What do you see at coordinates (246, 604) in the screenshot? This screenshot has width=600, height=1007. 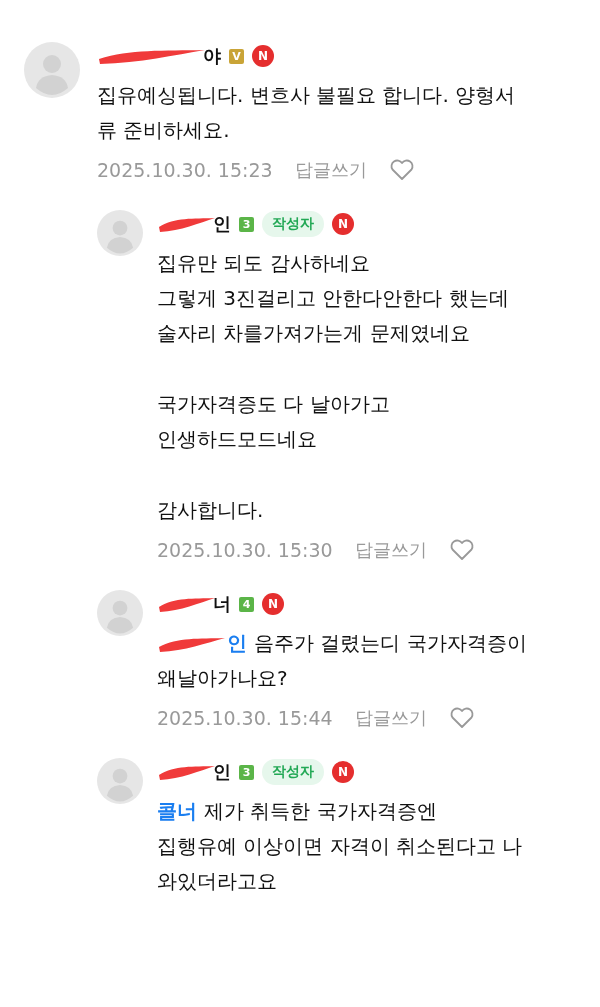 I see `level-badge: 4` at bounding box center [246, 604].